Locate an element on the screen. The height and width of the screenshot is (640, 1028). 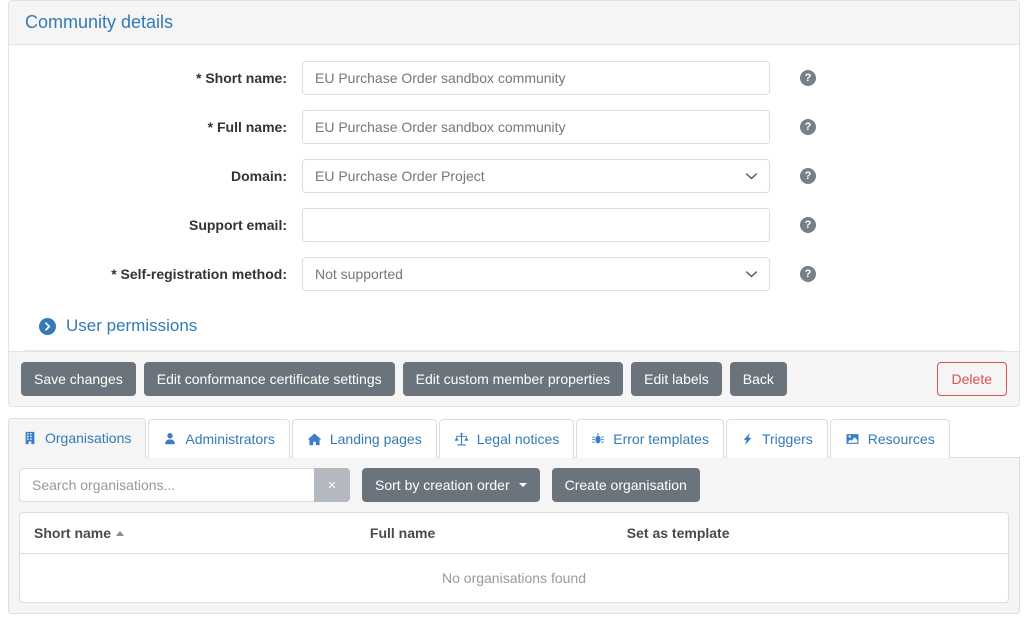
tab-landing-pages: Landing pages is located at coordinates (364, 438).